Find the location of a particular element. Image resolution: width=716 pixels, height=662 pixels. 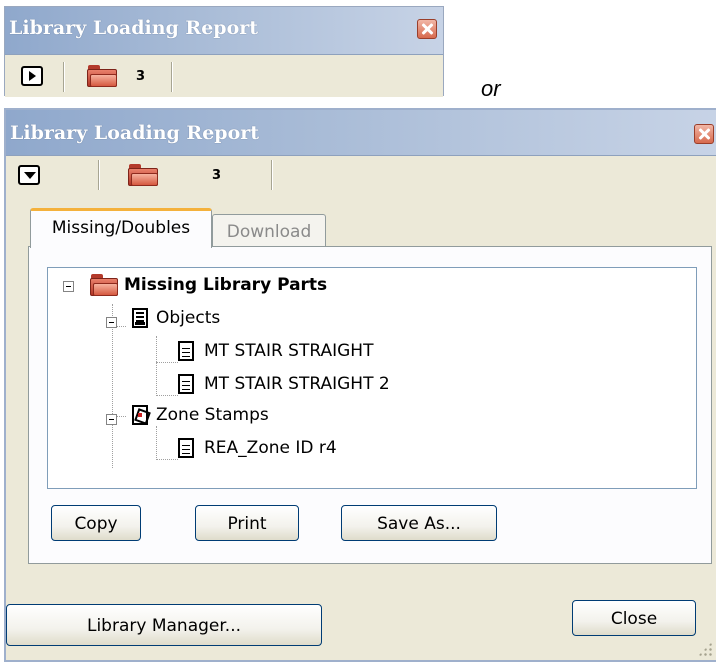

tree-node-label: Objects is located at coordinates (188, 318).